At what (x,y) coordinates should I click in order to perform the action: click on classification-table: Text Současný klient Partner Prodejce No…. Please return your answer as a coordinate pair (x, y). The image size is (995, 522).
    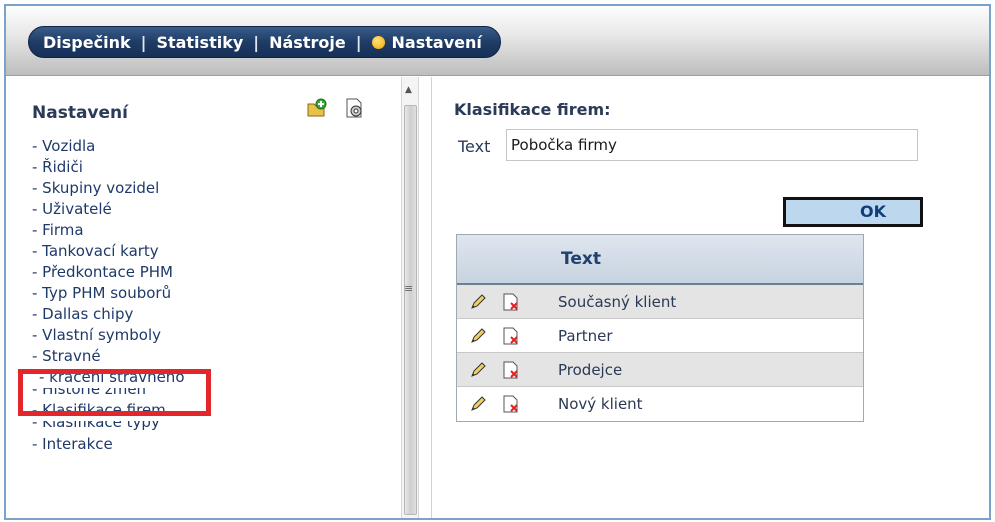
    Looking at the image, I should click on (660, 328).